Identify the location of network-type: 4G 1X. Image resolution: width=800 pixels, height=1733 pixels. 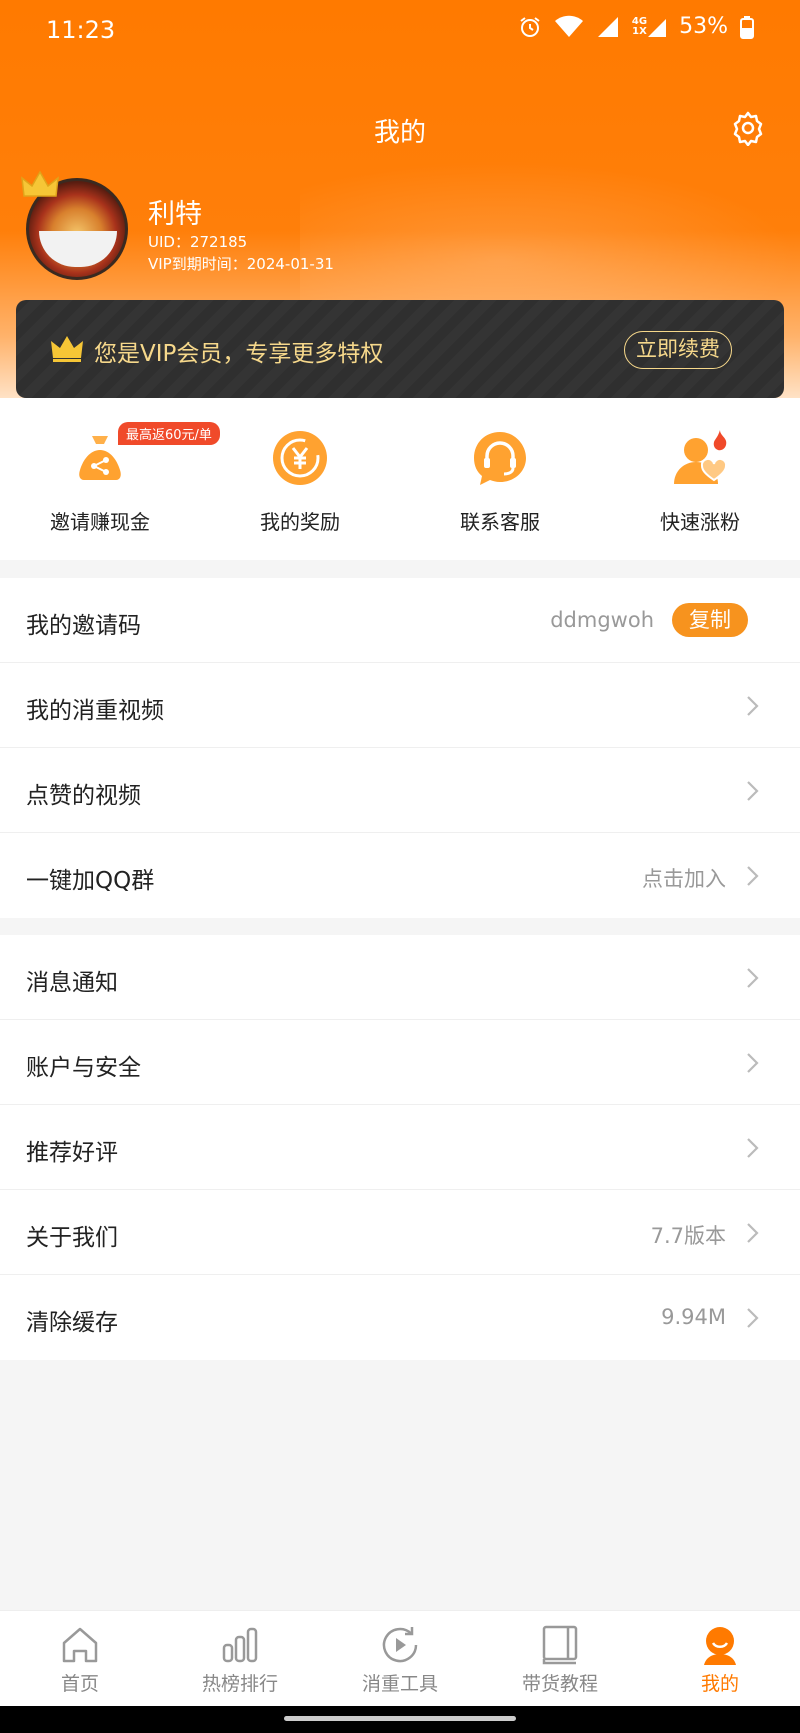
(649, 27).